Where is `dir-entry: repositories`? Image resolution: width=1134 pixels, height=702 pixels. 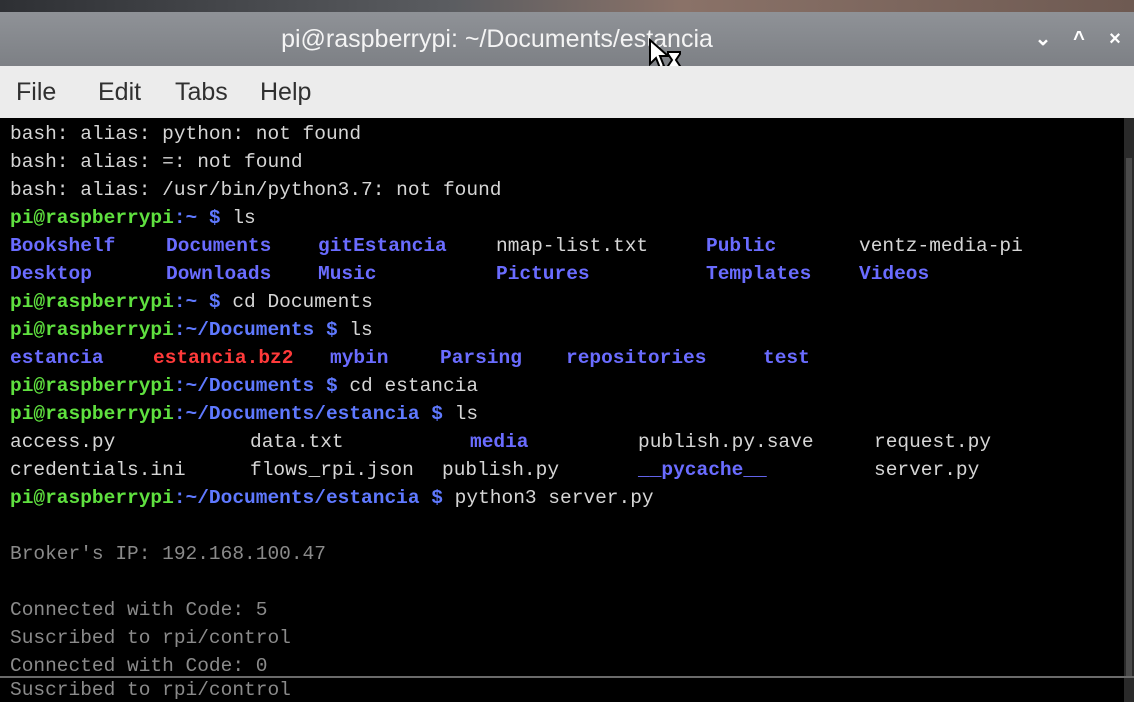
dir-entry: repositories is located at coordinates (636, 358).